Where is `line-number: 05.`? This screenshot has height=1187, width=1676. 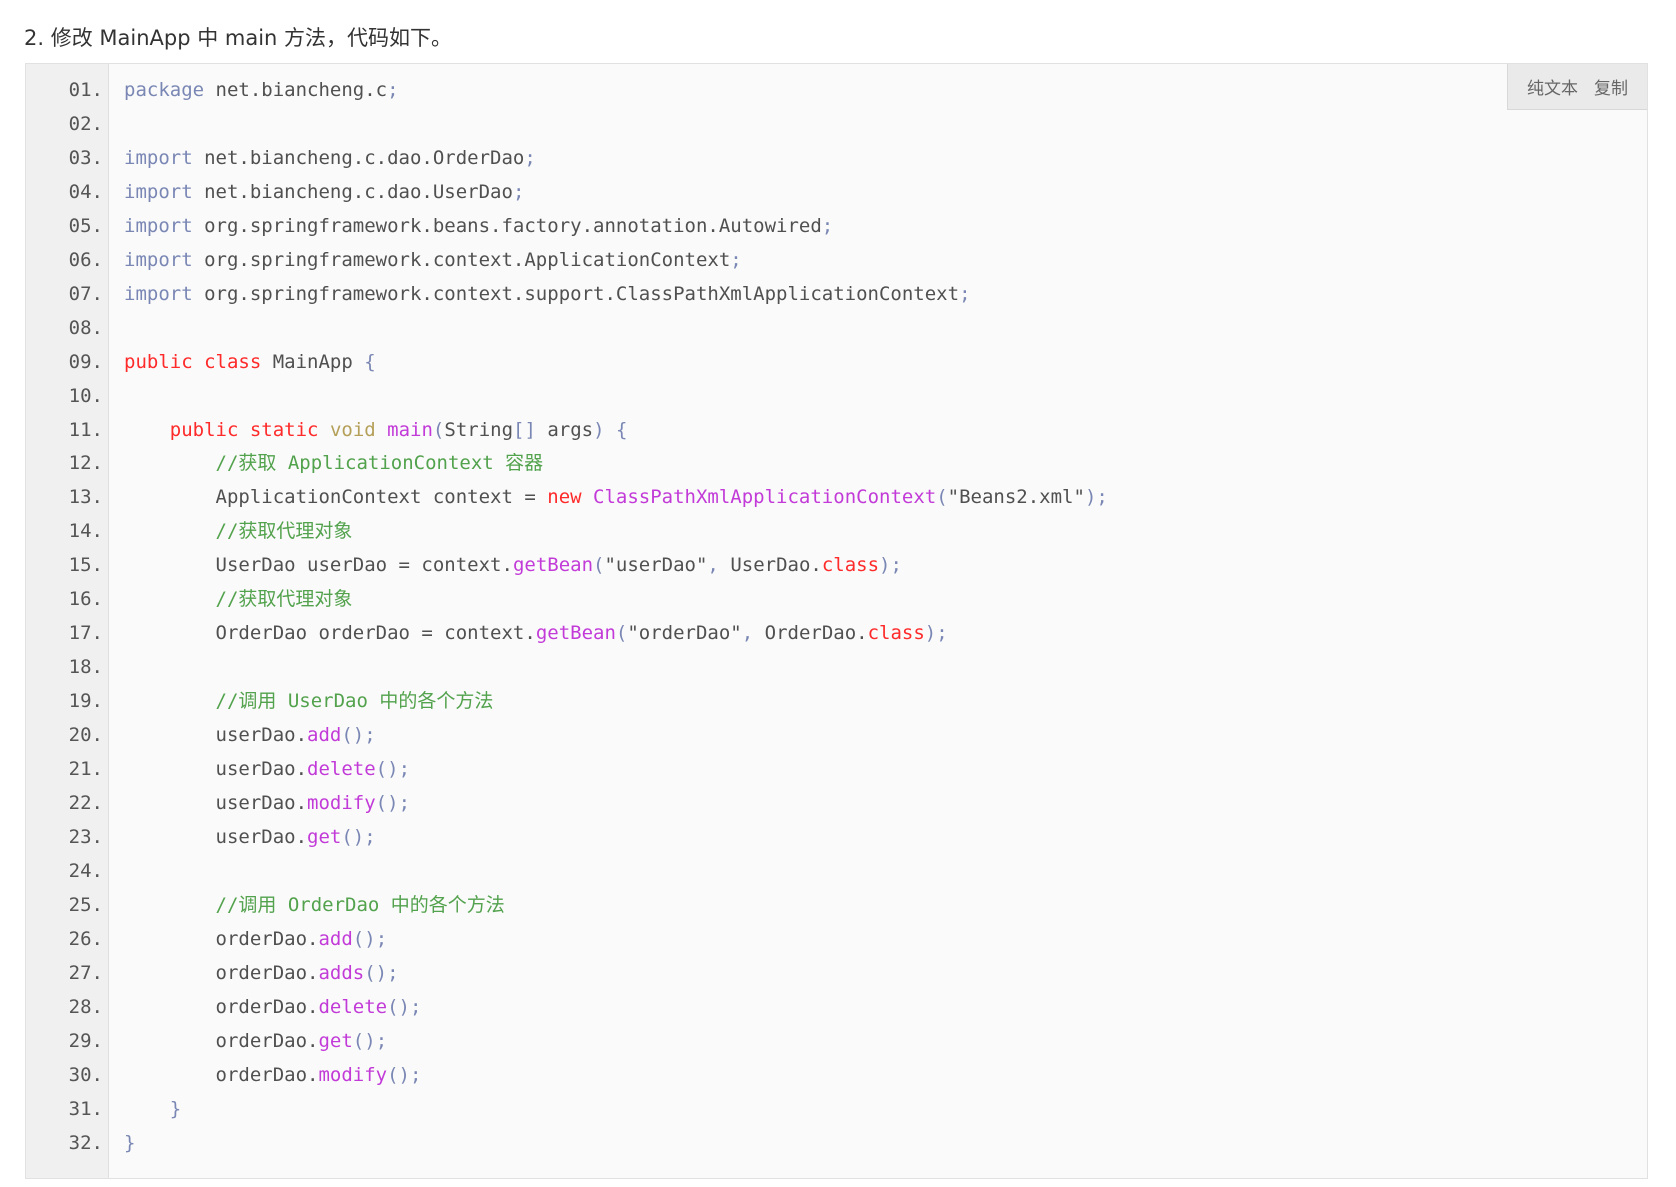
line-number: 05. is located at coordinates (85, 225).